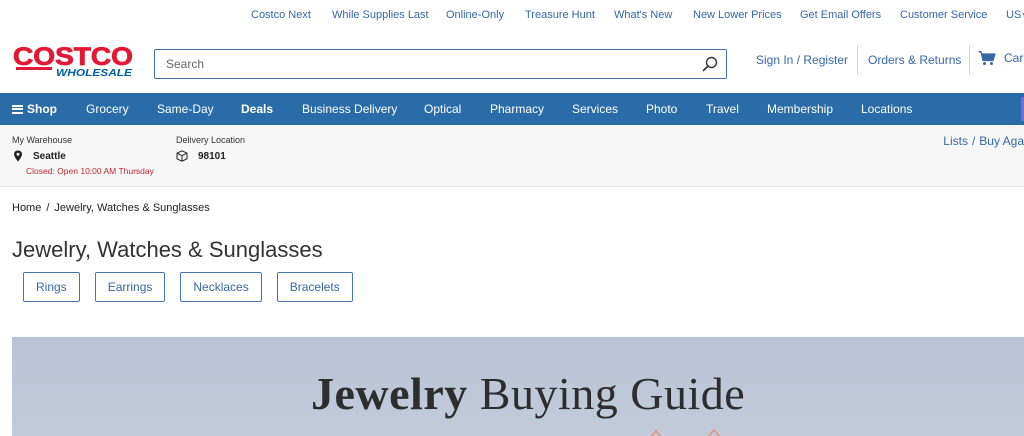 The height and width of the screenshot is (436, 1024). I want to click on lists-link: Lists, so click(955, 141).